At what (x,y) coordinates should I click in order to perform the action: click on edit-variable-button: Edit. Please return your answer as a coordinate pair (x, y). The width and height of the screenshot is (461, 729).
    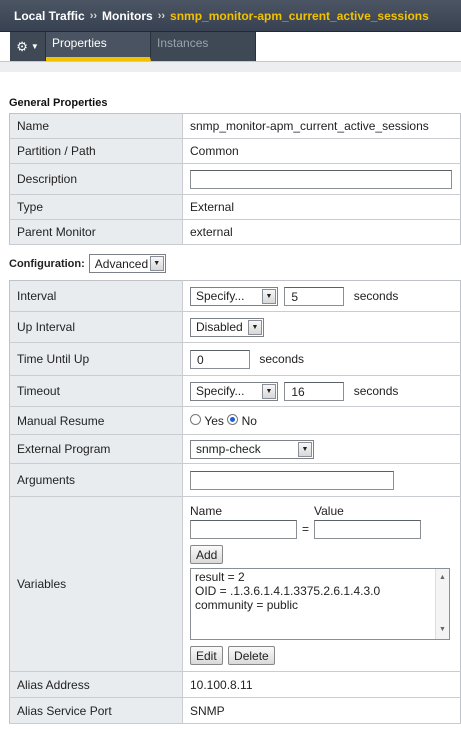
    Looking at the image, I should click on (206, 655).